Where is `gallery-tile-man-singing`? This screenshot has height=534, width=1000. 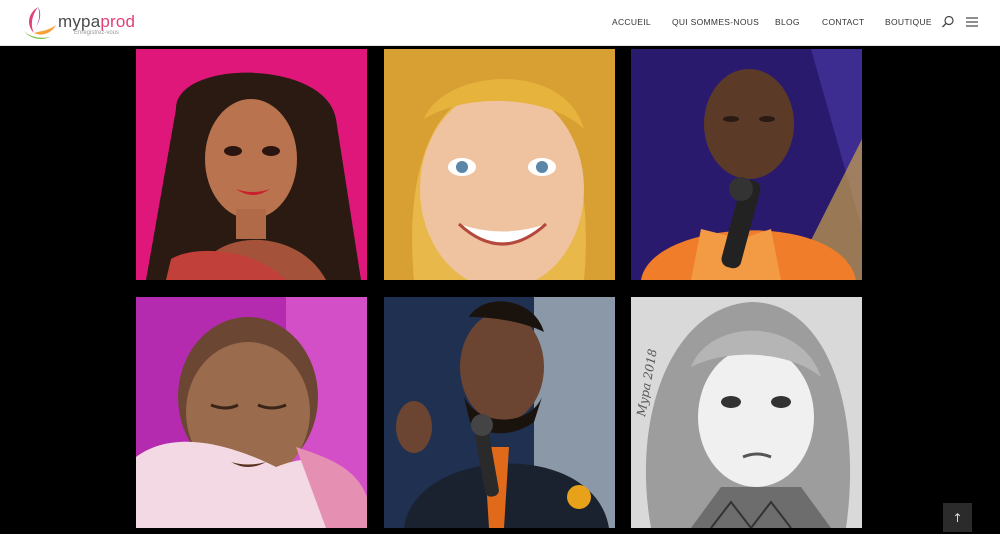
gallery-tile-man-singing is located at coordinates (746, 164).